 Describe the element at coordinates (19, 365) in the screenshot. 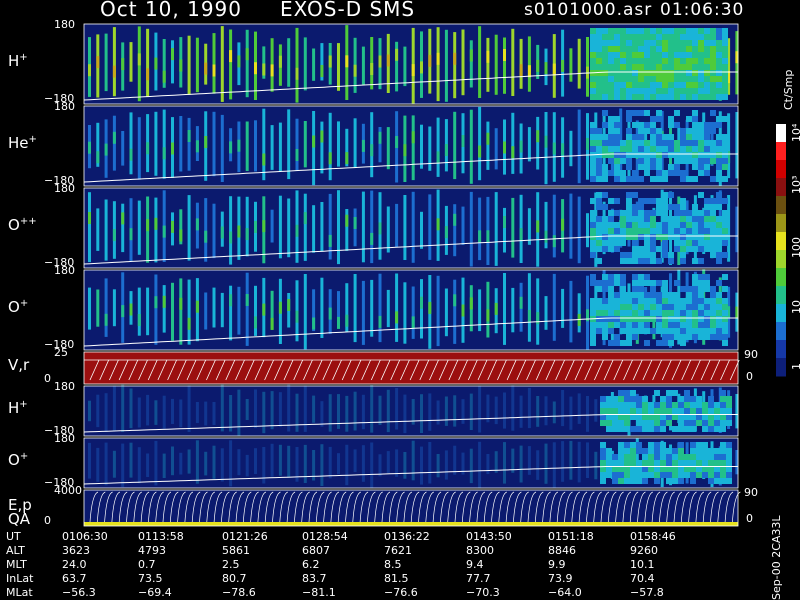

I see `panel-label-4: V,r` at that location.